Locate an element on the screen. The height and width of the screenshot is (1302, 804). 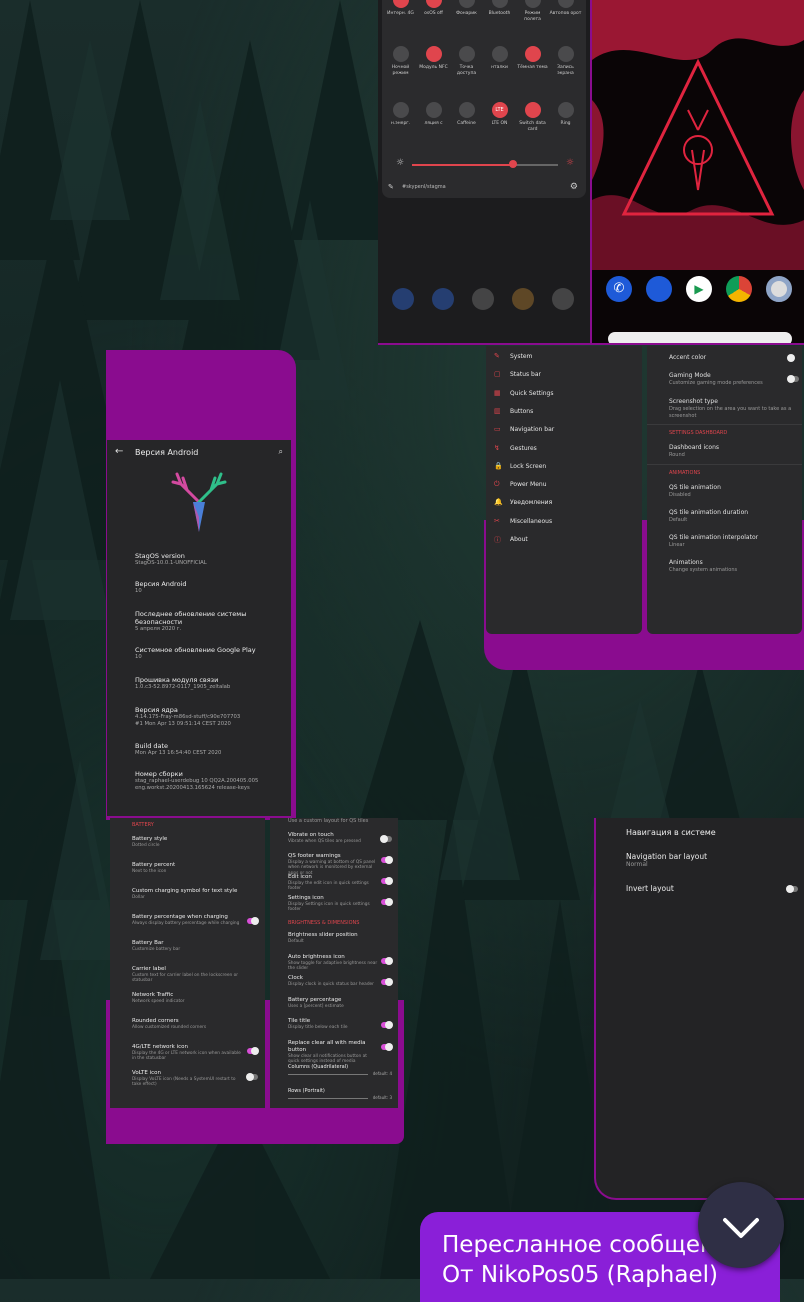
settings-menu-item: ▢ Status bar is located at coordinates (565, 377).